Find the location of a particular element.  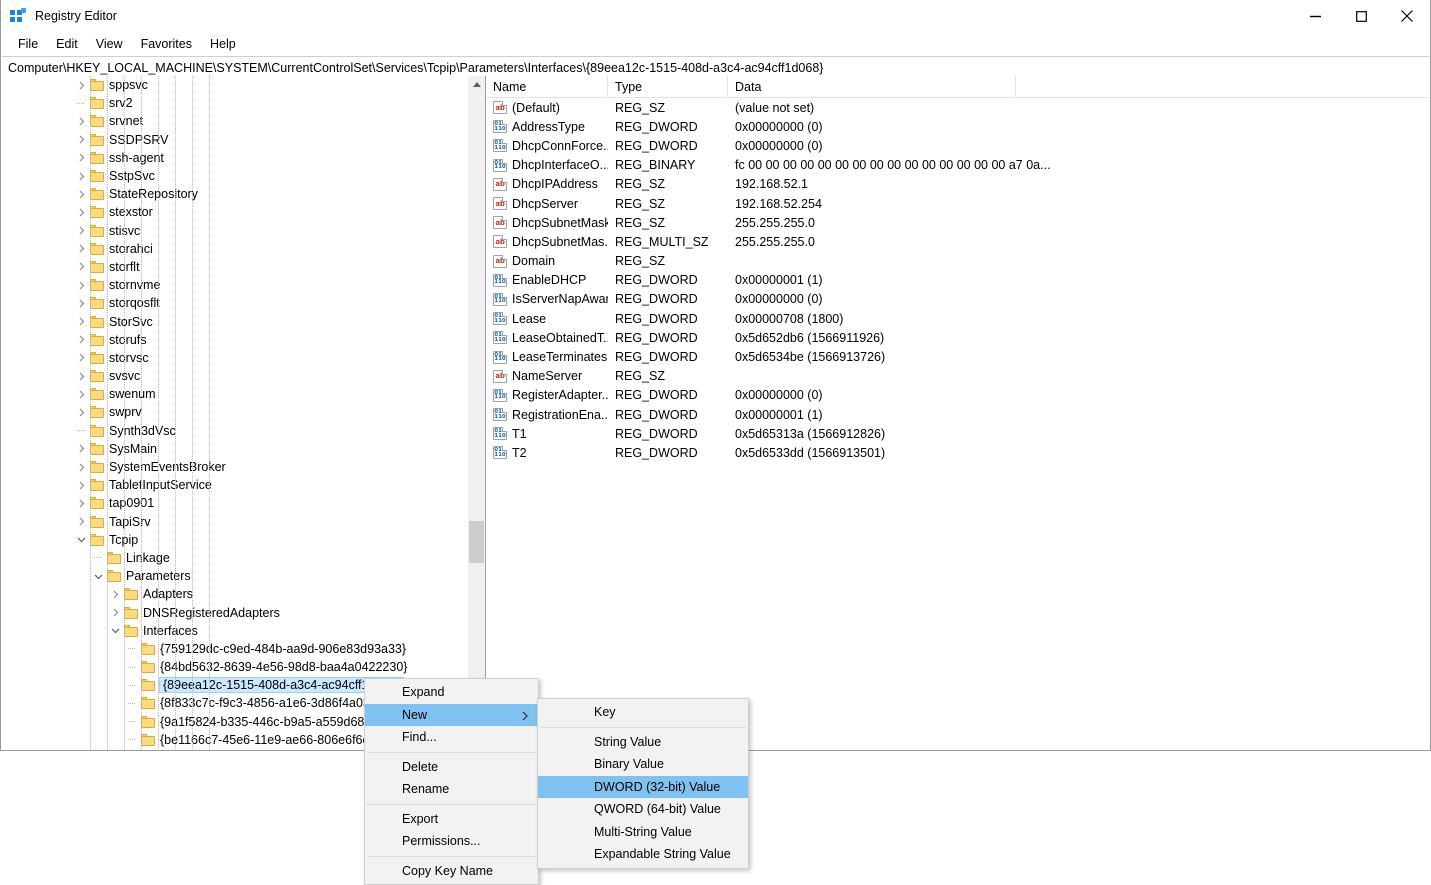

tree-item: SstpSvc is located at coordinates (235, 176).